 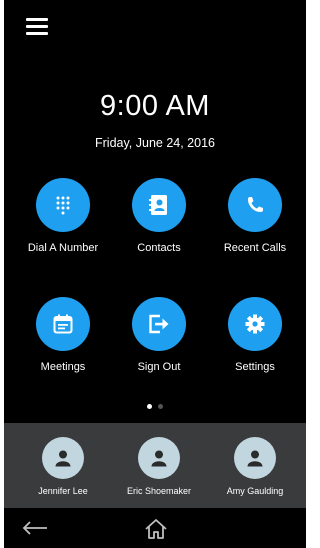 What do you see at coordinates (63, 367) in the screenshot?
I see `app-label: Meetings` at bounding box center [63, 367].